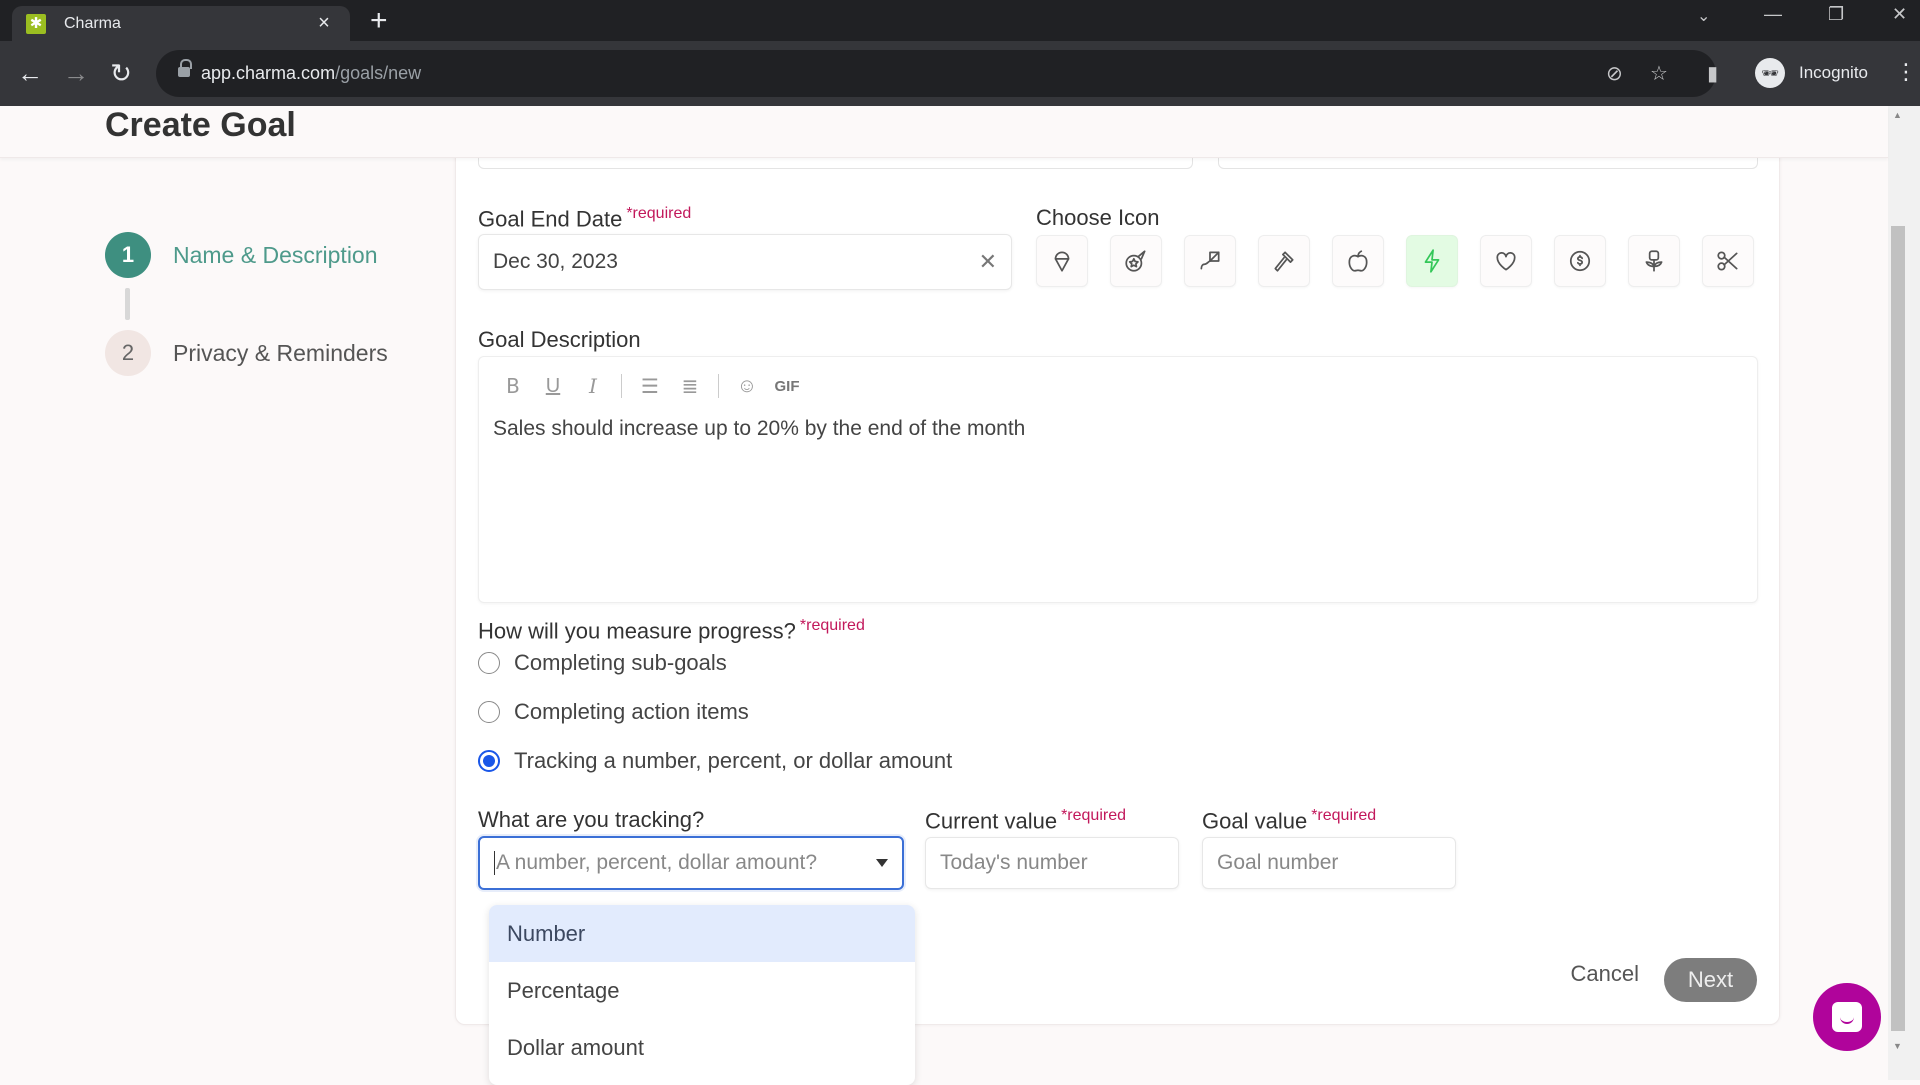 This screenshot has width=1920, height=1085. I want to click on step-label: Name & Description, so click(275, 254).